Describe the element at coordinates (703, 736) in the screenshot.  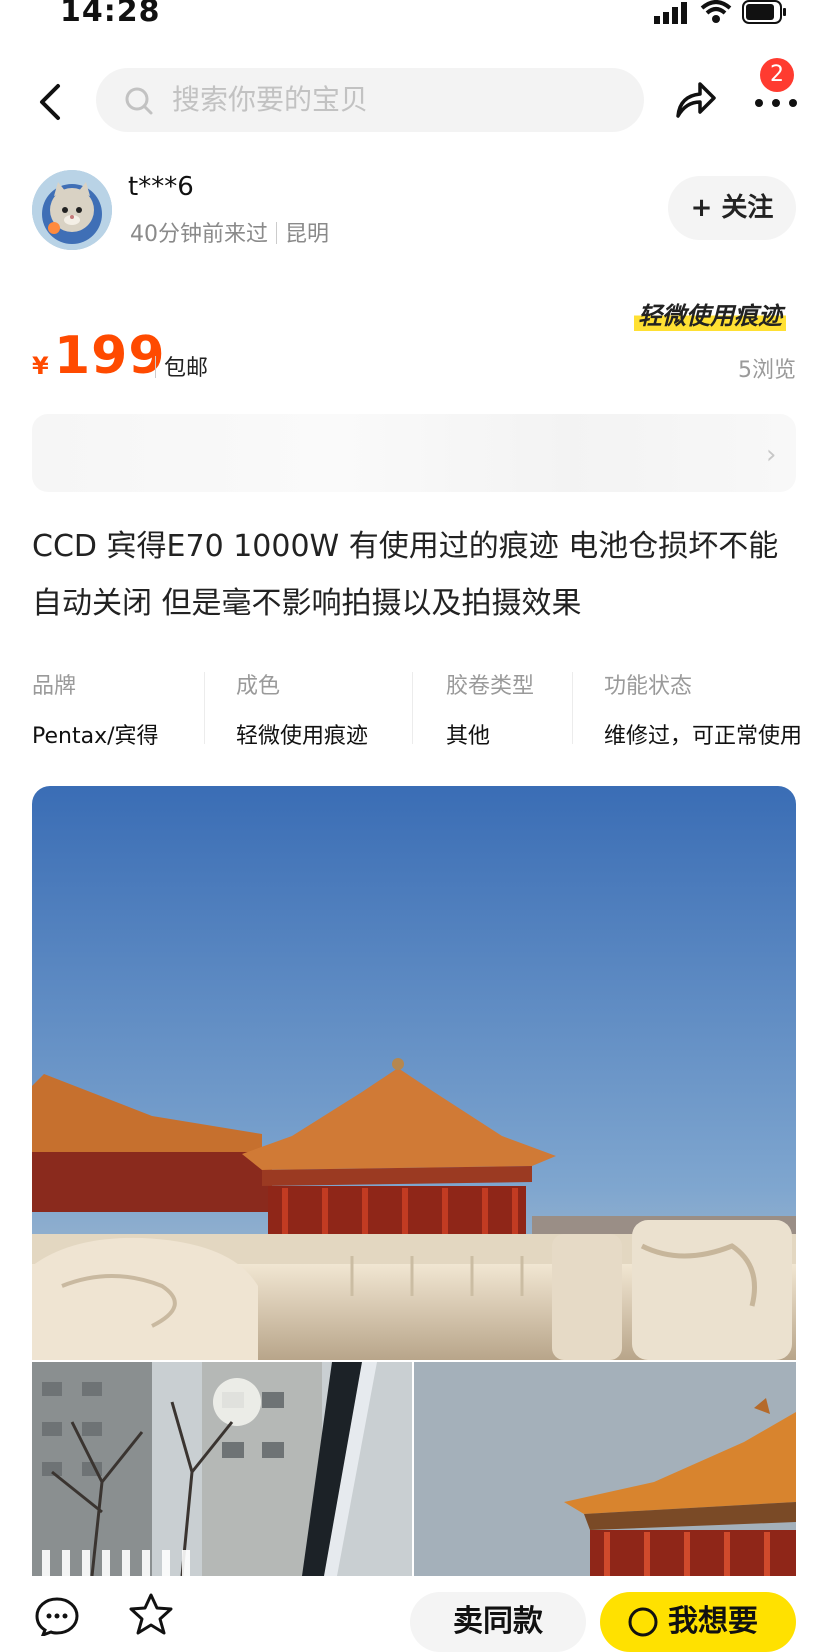
I see `spec-value: 维修过，可正常使用` at that location.